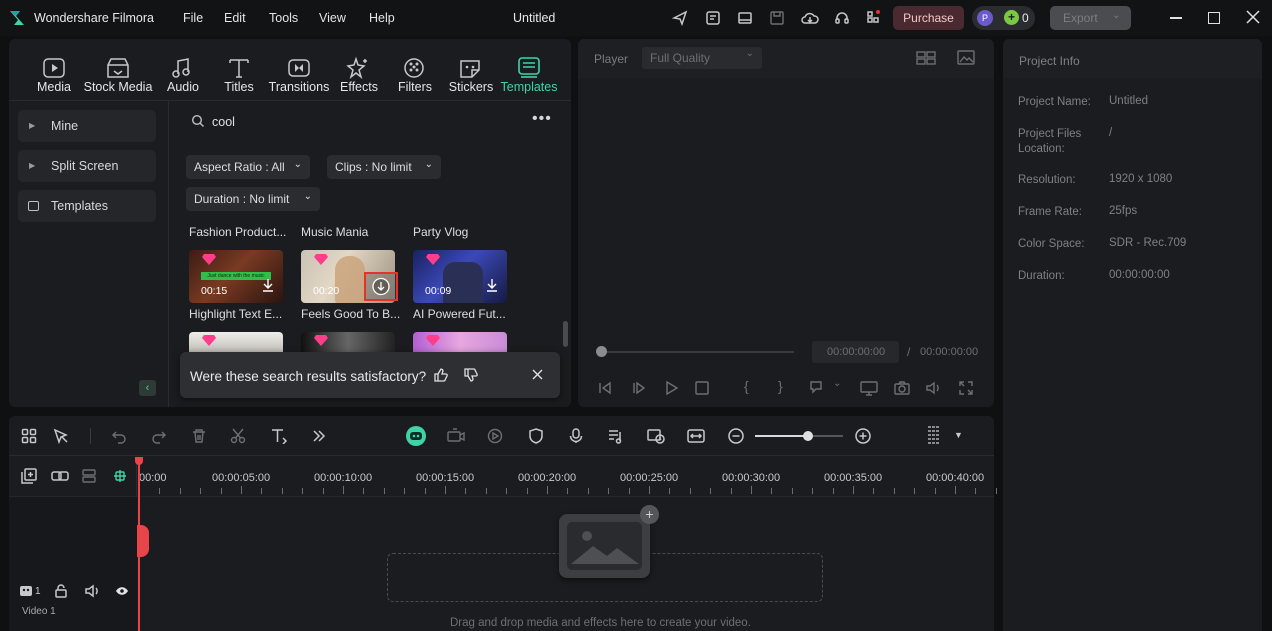 This screenshot has width=1272, height=631. What do you see at coordinates (808, 436) in the screenshot?
I see `zoom-slider-handle` at bounding box center [808, 436].